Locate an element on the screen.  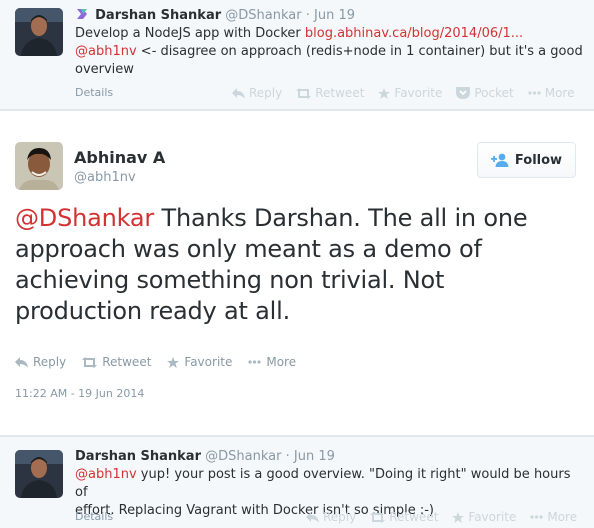
author-name: Abhinav A is located at coordinates (119, 157).